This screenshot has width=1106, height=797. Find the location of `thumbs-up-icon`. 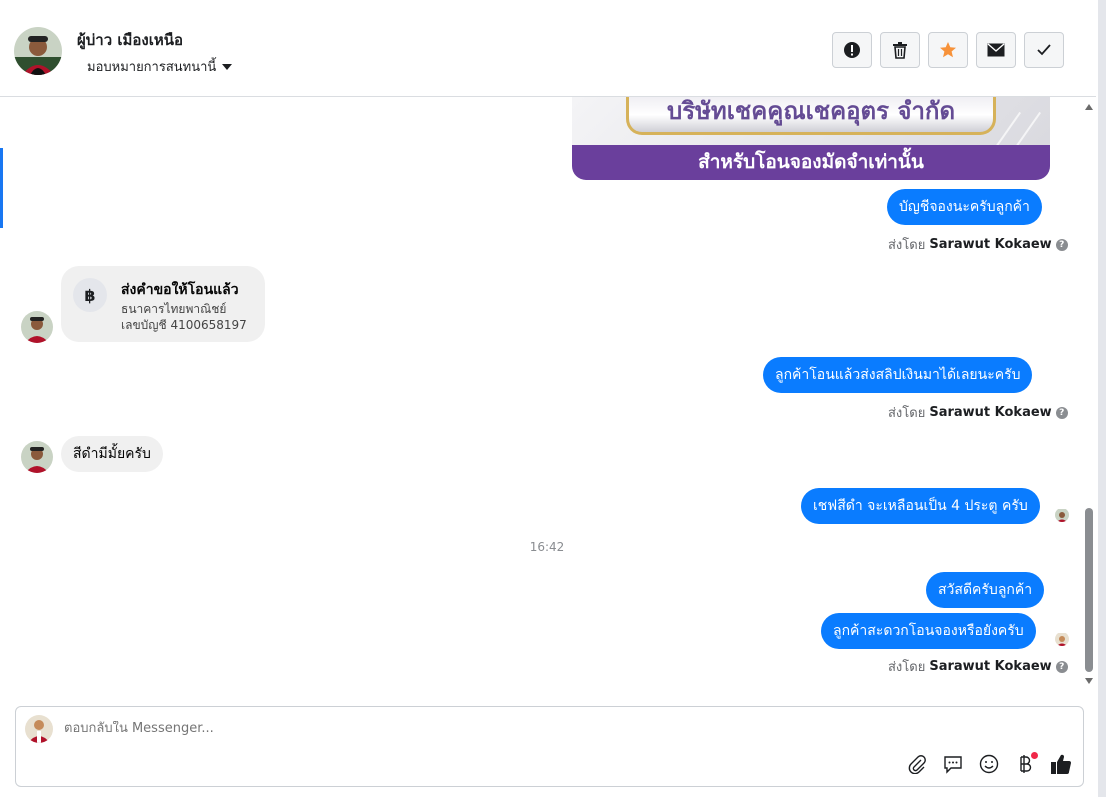

thumbs-up-icon is located at coordinates (1061, 764).